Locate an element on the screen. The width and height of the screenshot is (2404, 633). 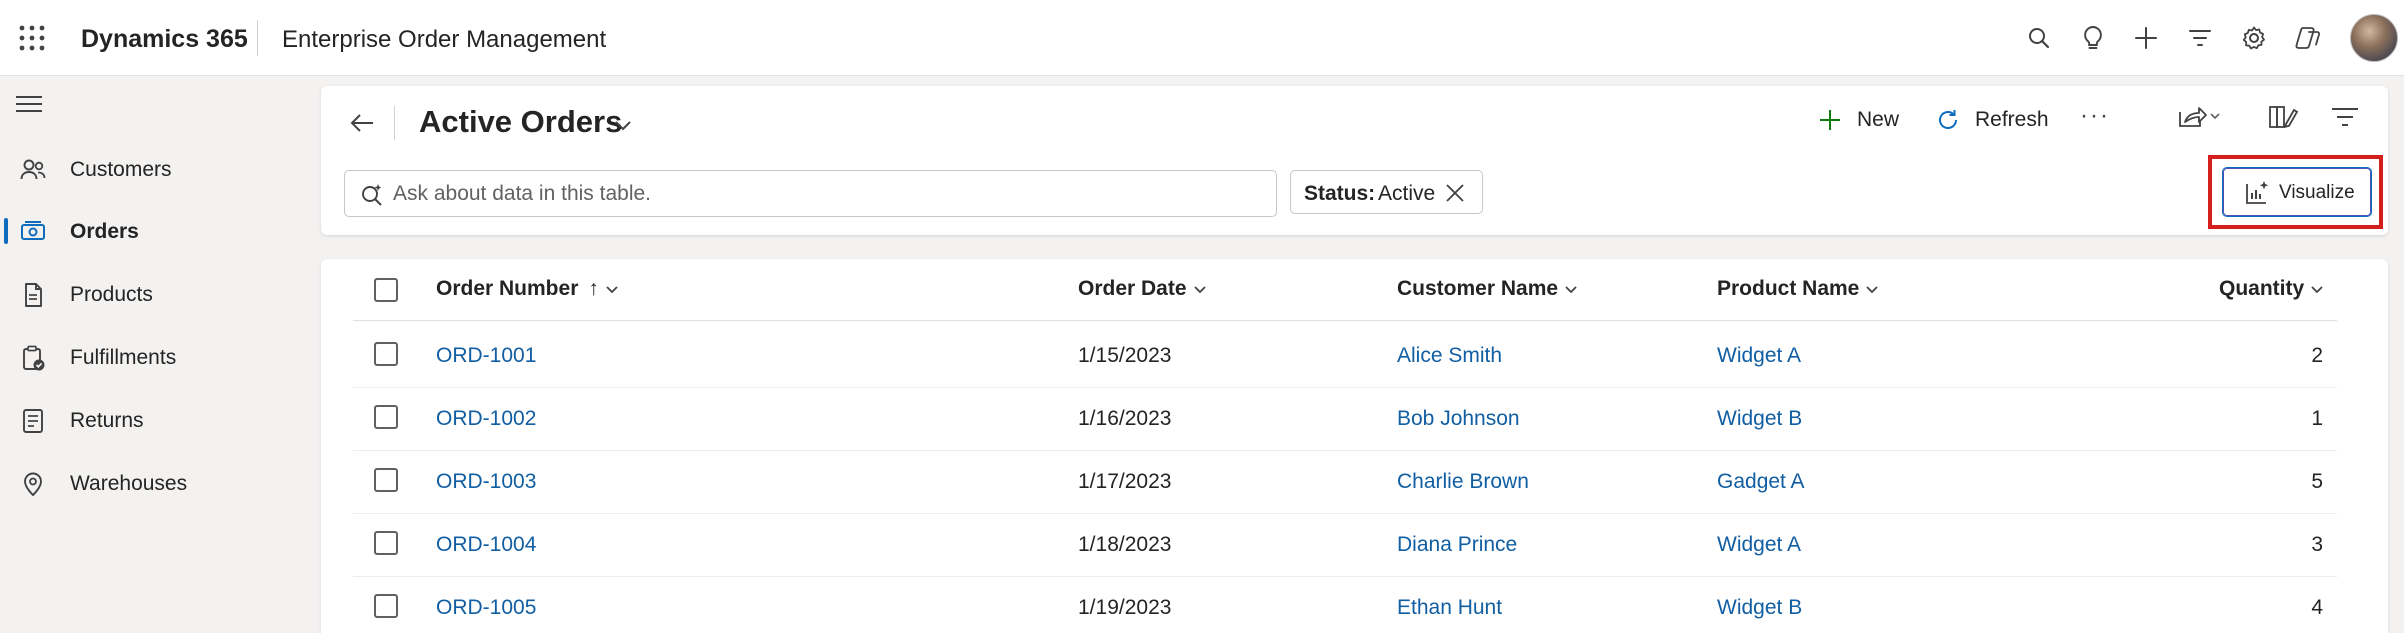
avatar is located at coordinates (2374, 38).